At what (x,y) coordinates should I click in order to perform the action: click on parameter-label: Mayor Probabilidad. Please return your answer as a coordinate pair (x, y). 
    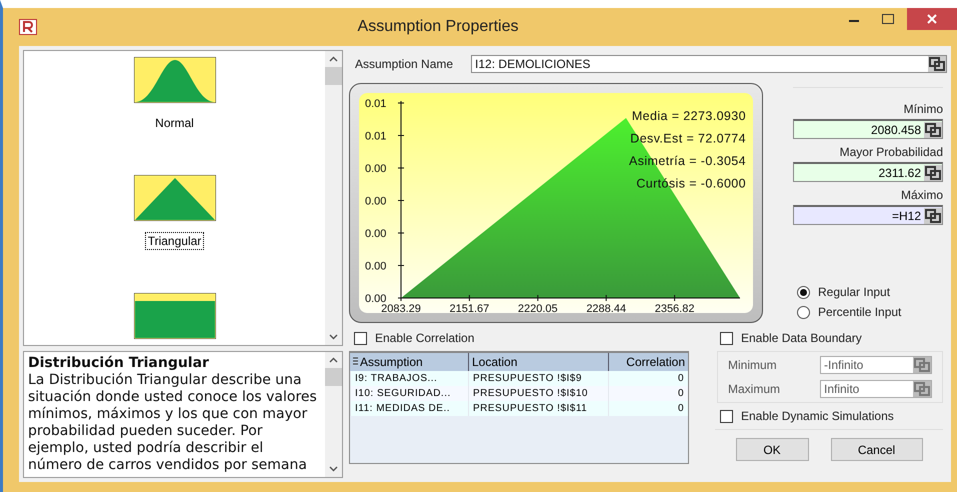
    Looking at the image, I should click on (890, 152).